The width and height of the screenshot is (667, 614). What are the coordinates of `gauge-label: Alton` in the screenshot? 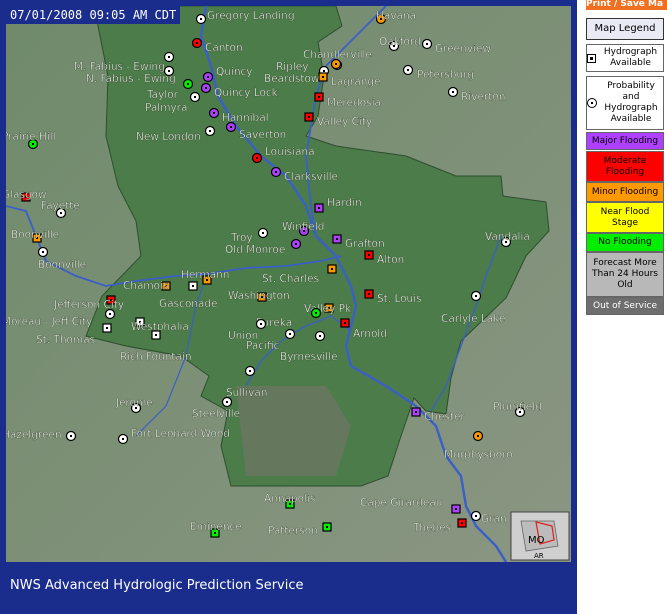 It's located at (391, 260).